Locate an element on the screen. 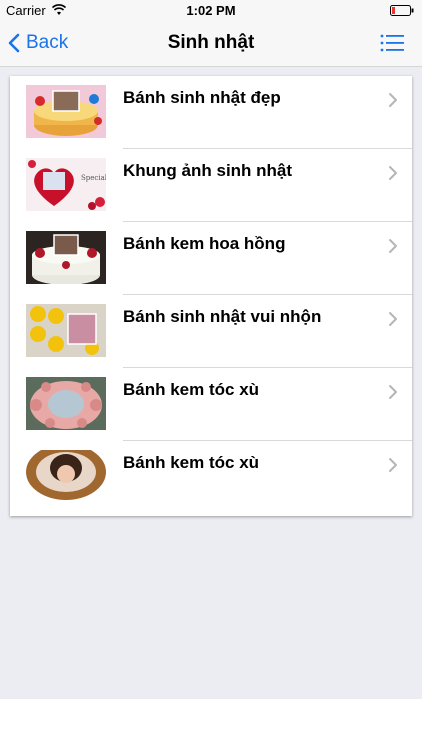  flower-cake-thumb is located at coordinates (66, 403).